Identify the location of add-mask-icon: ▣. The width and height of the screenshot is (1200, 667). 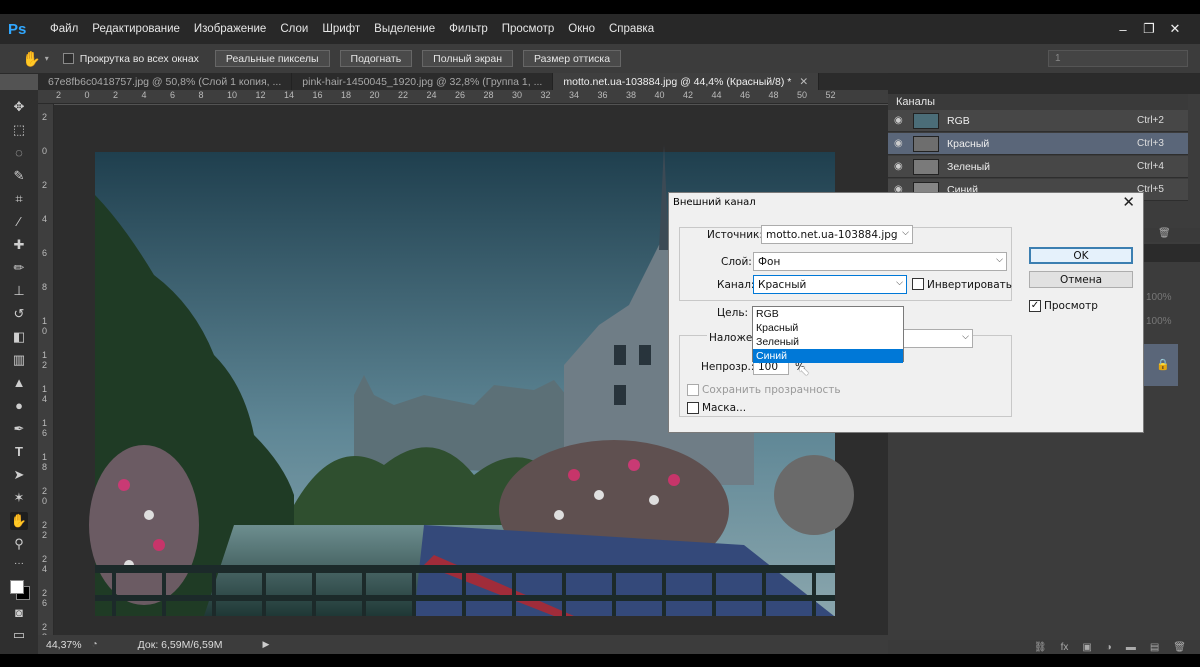
(1086, 647).